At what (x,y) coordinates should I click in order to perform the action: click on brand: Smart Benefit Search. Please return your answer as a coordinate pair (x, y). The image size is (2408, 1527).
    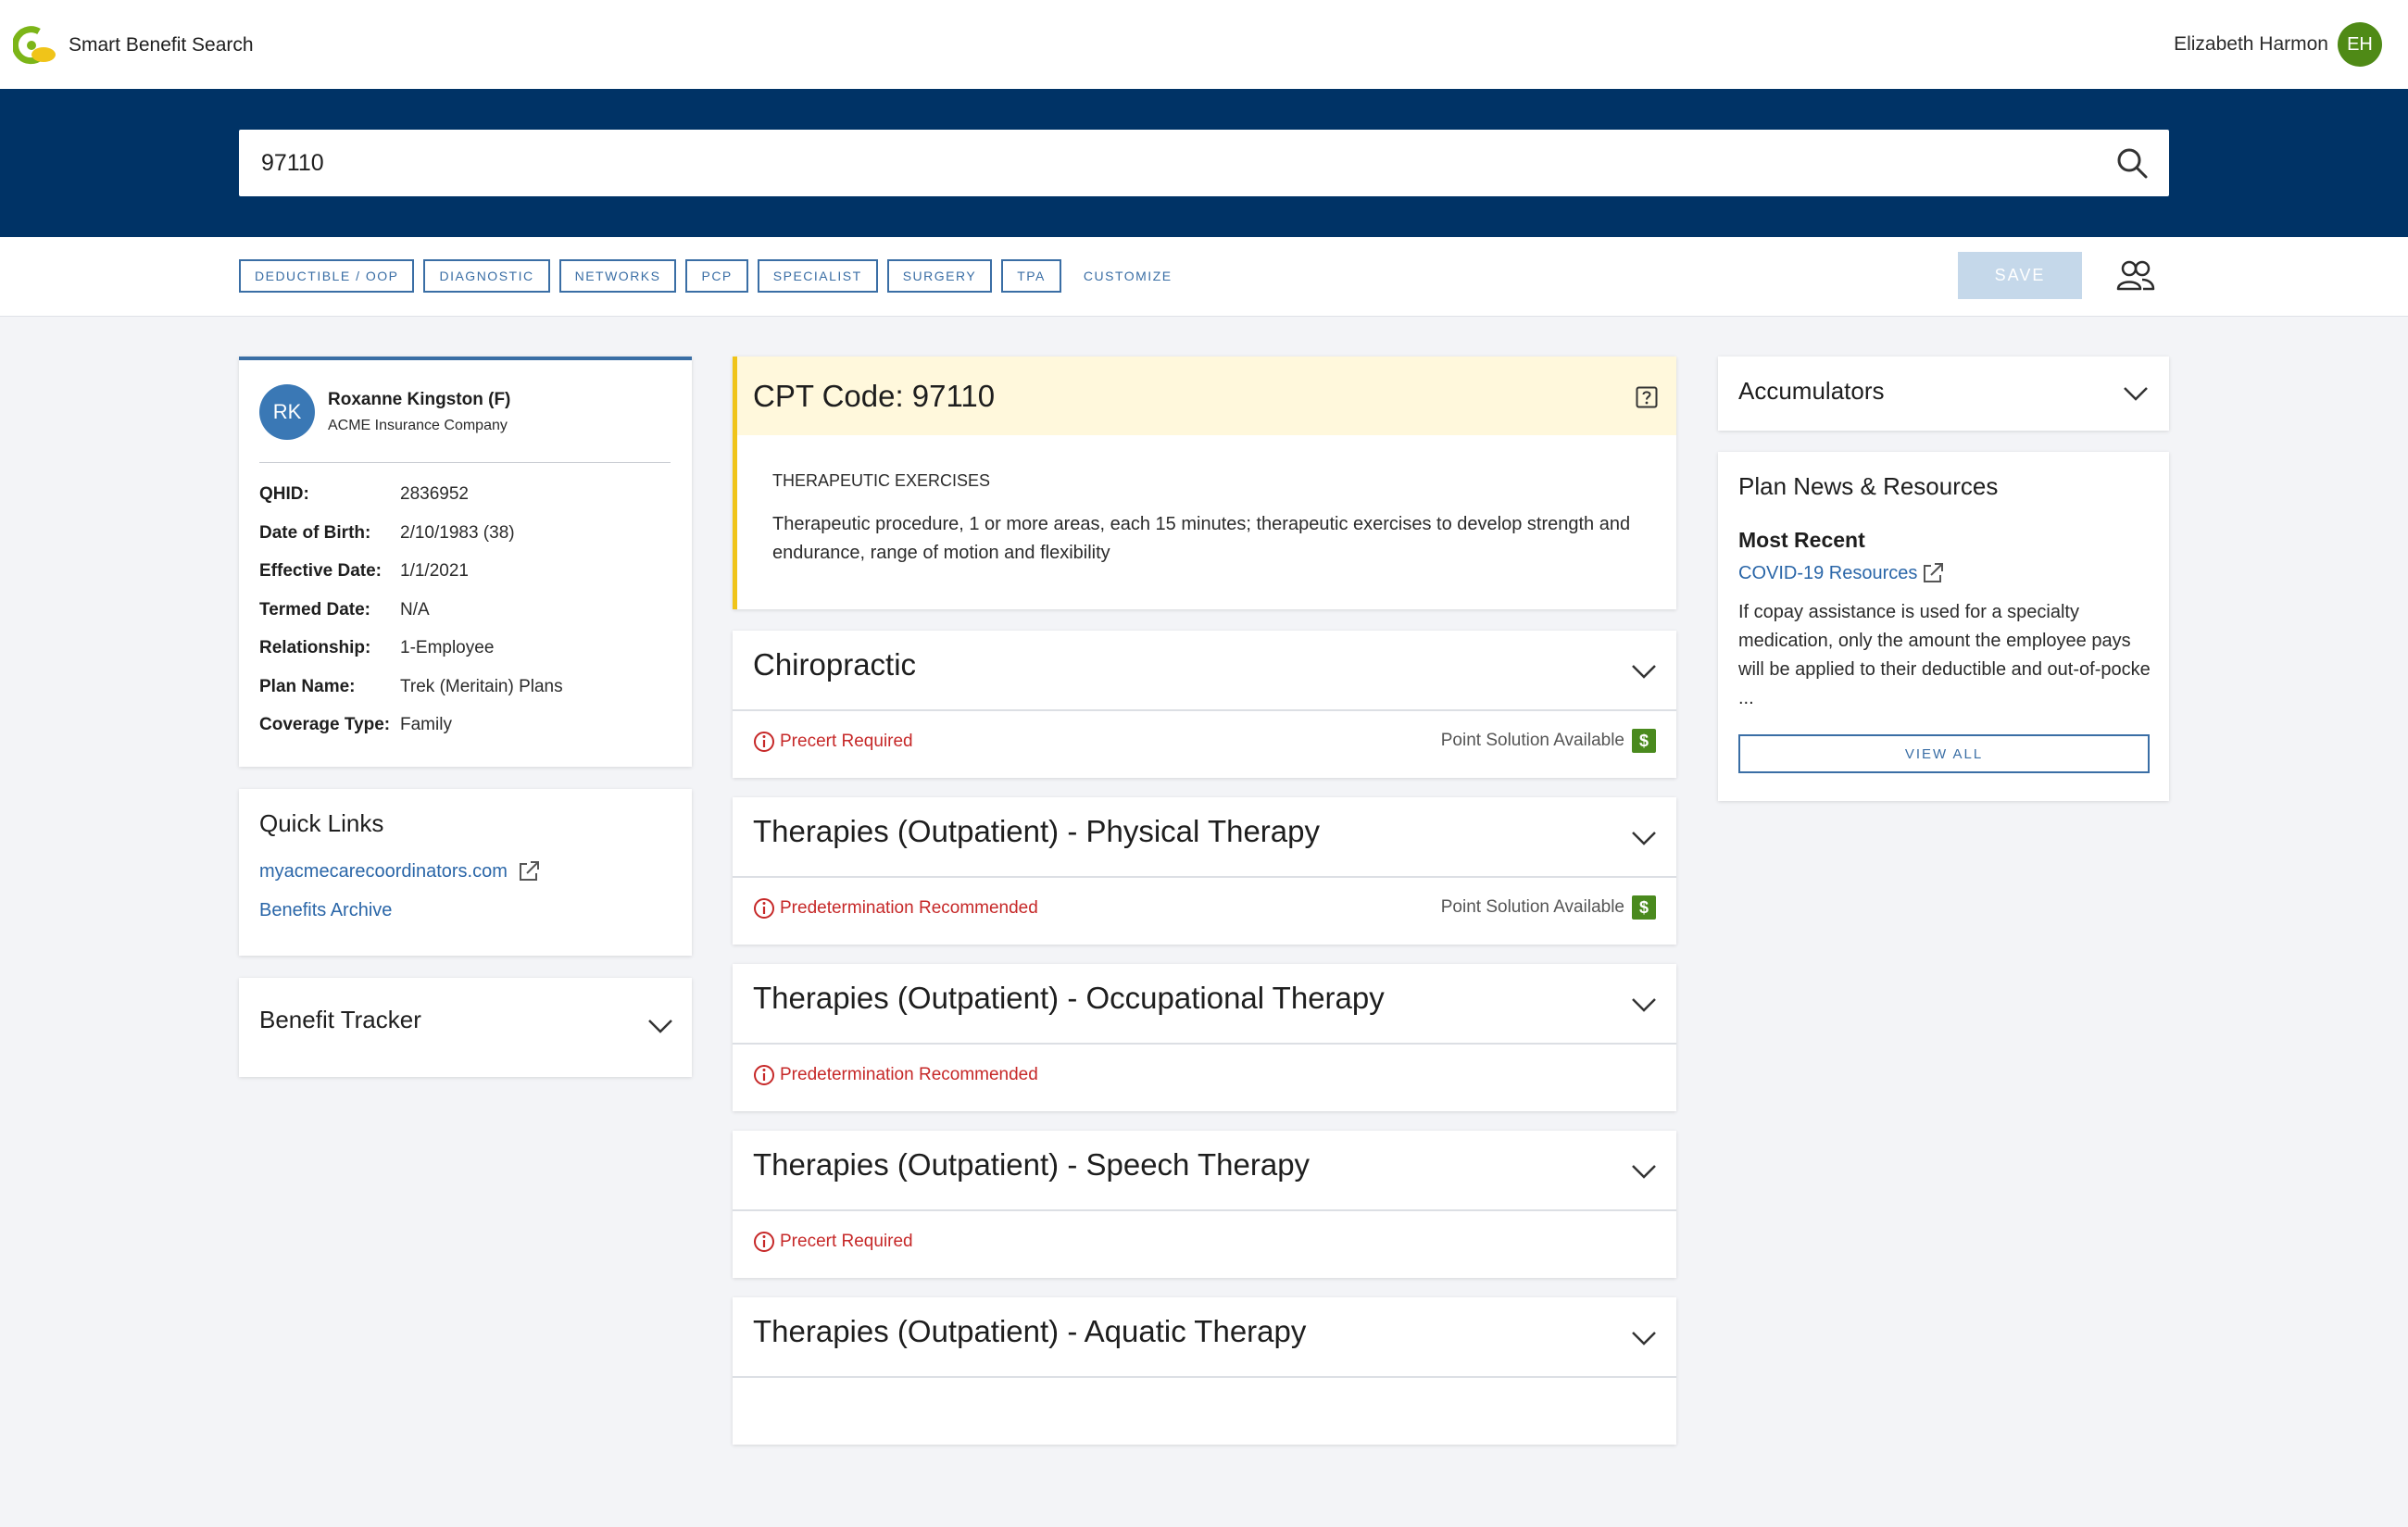
    Looking at the image, I should click on (134, 45).